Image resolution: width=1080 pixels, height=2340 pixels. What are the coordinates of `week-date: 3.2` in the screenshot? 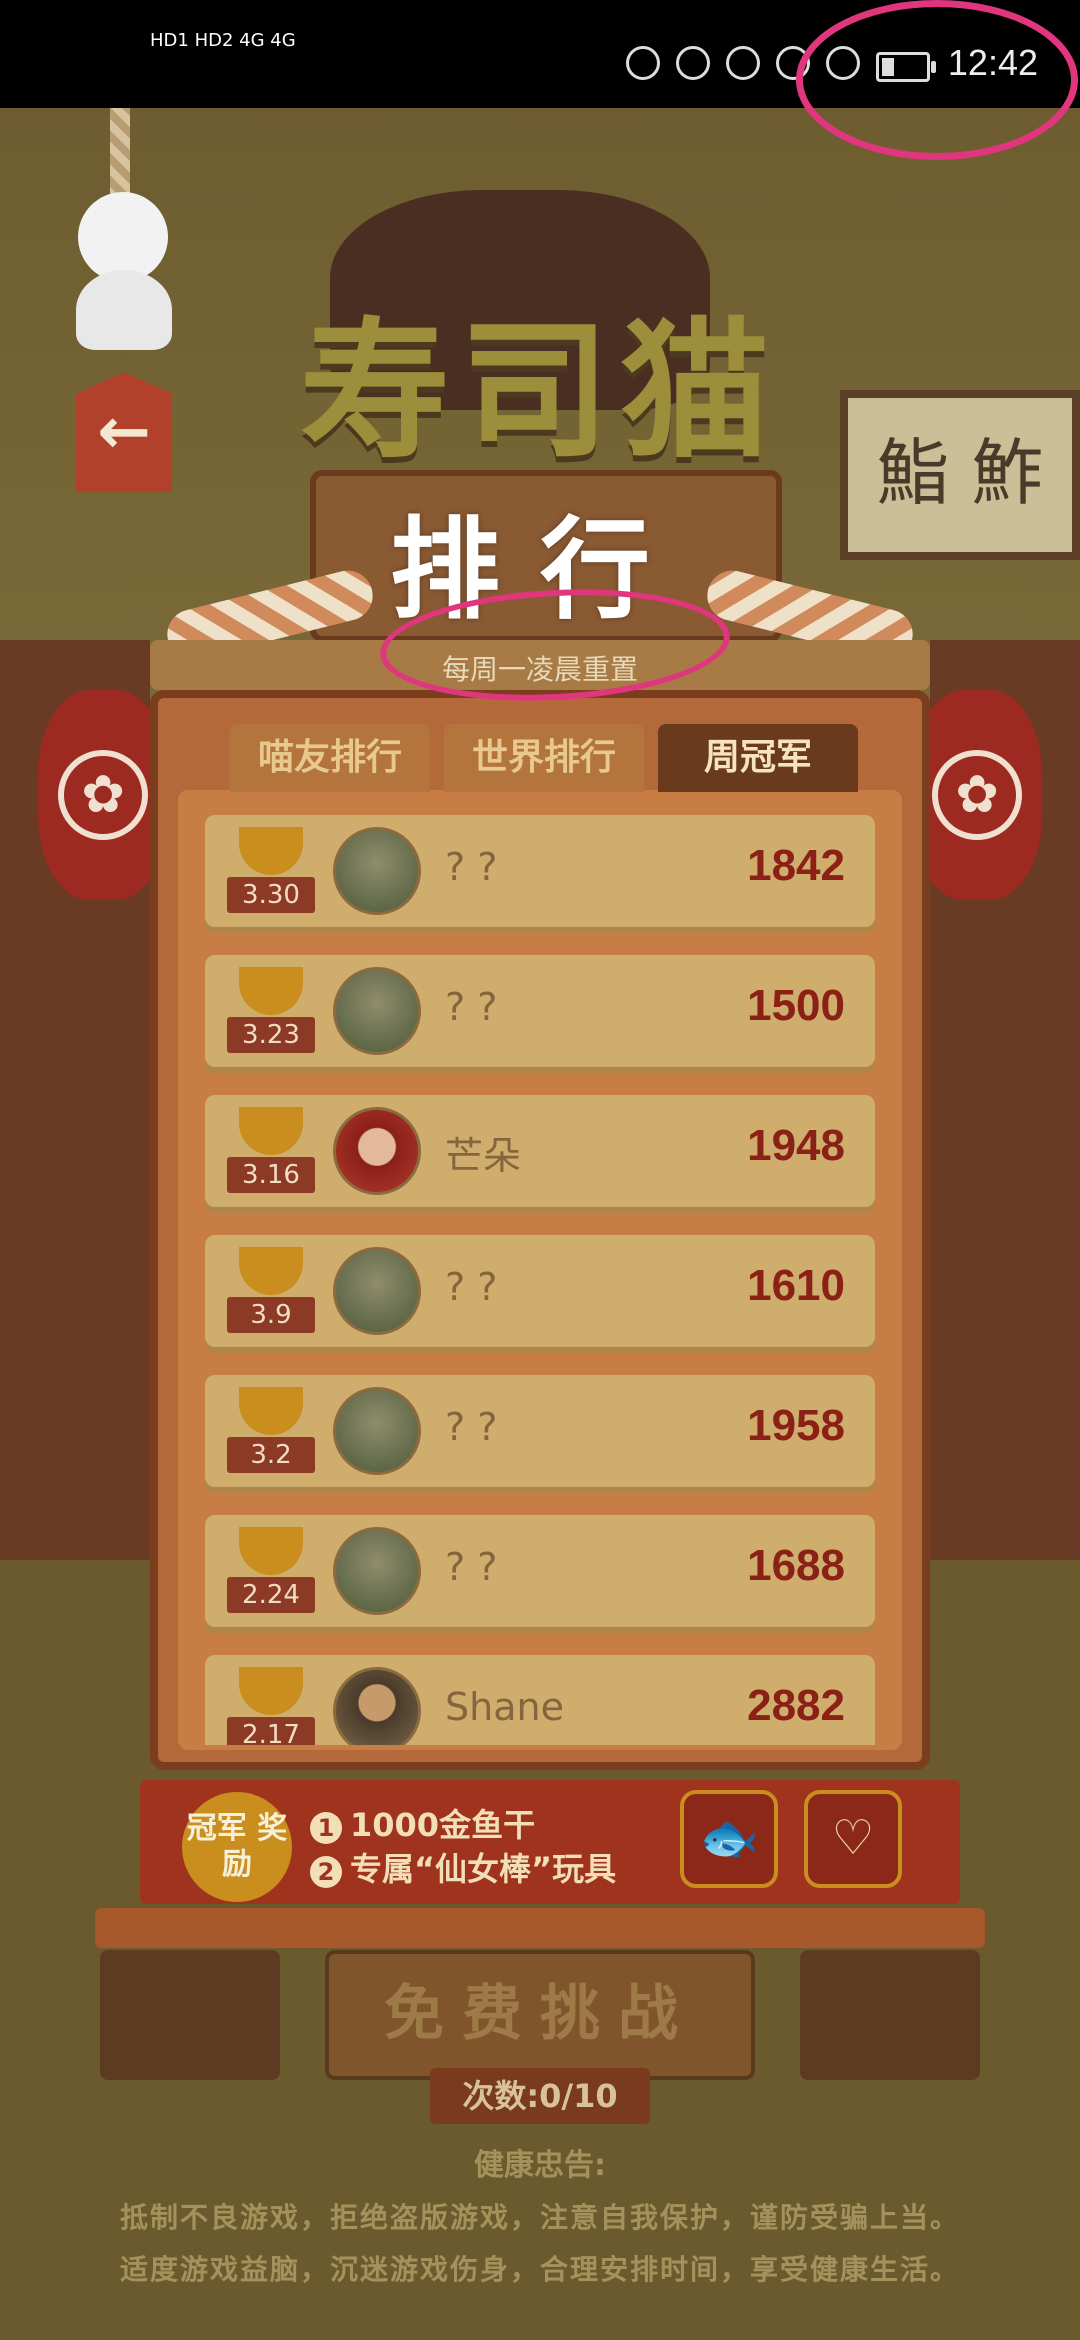 It's located at (271, 1455).